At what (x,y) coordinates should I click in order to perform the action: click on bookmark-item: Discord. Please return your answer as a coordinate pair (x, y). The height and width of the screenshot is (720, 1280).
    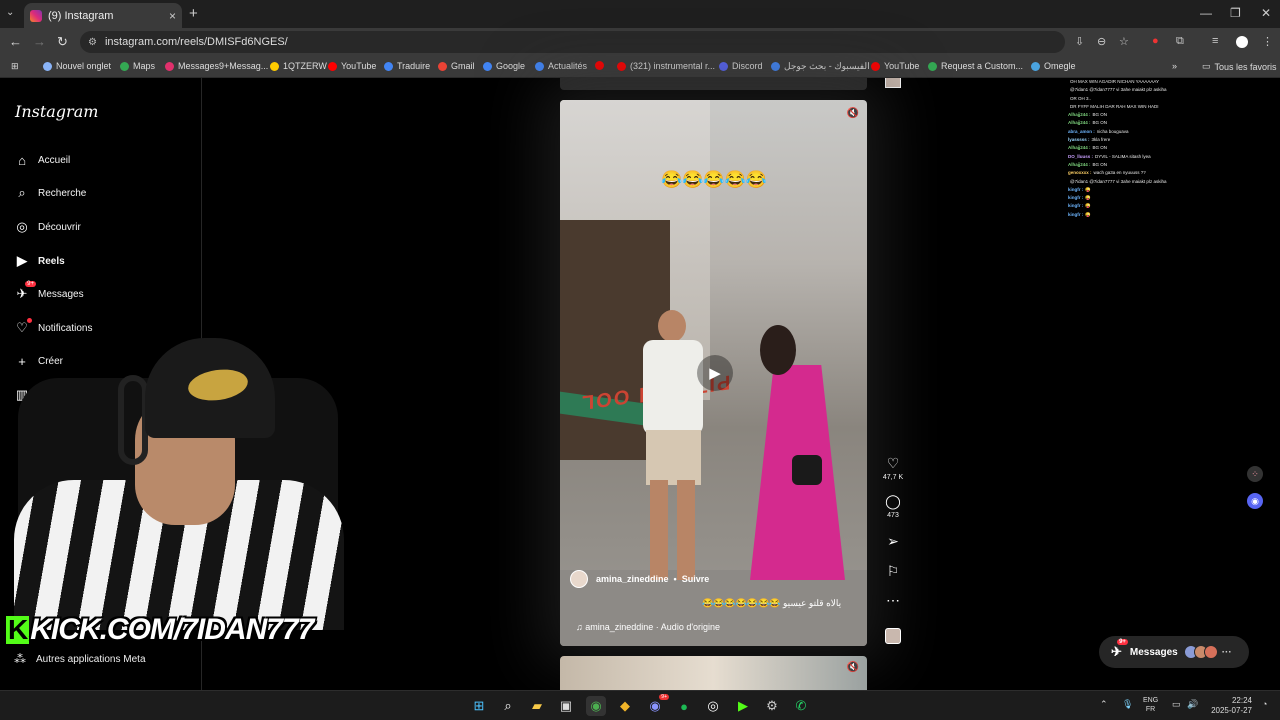
    Looking at the image, I should click on (741, 66).